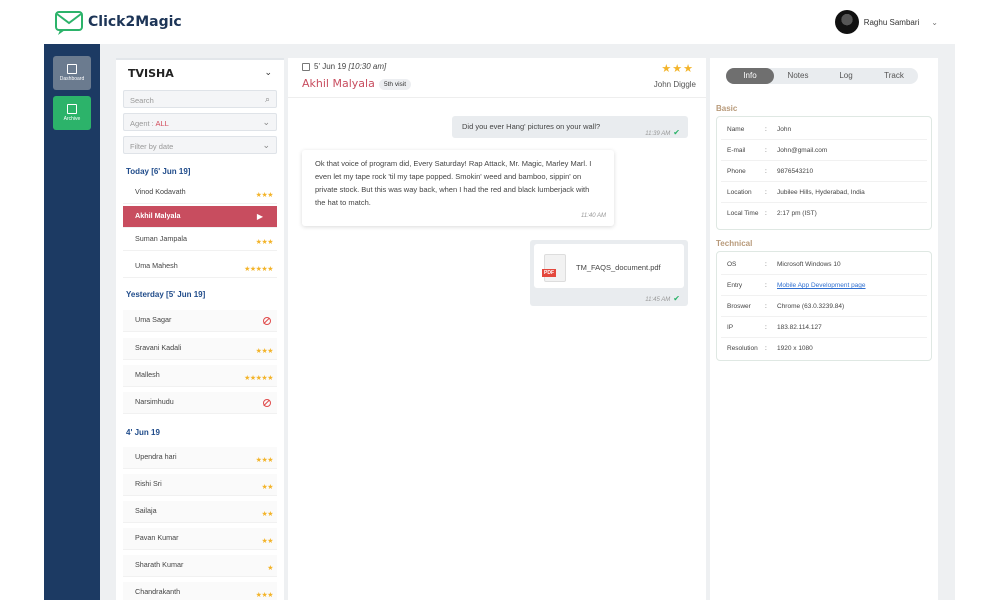  I want to click on left-rail: Dashboard Archive, so click(72, 322).